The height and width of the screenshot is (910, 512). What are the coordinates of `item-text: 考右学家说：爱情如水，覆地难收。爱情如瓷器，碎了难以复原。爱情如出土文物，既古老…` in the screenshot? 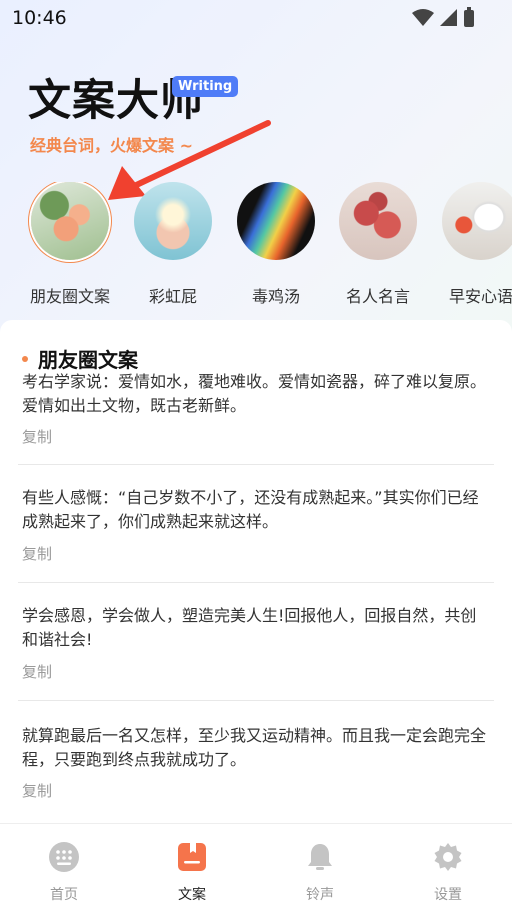 It's located at (254, 393).